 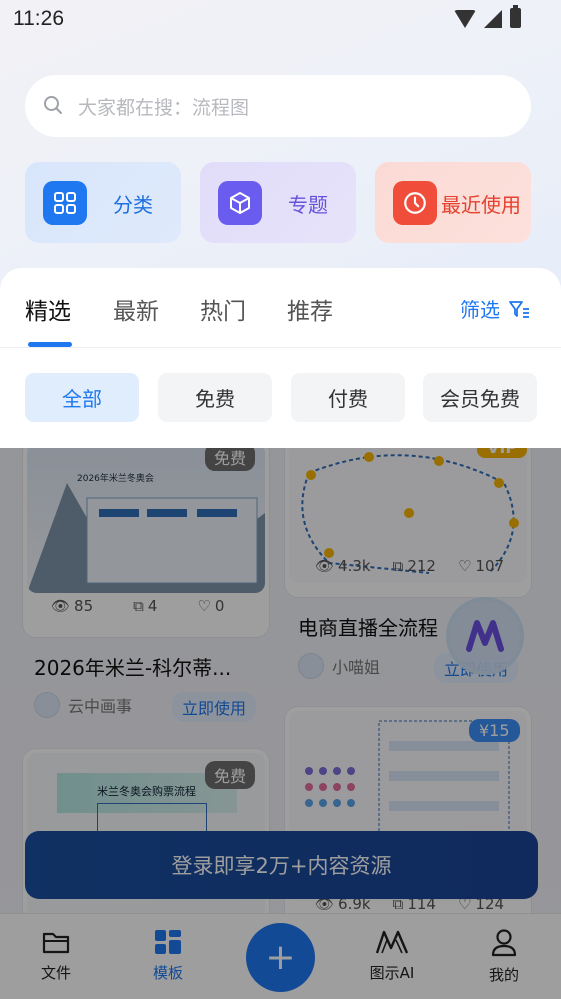 What do you see at coordinates (72, 606) in the screenshot?
I see `views-stat: 👁 85` at bounding box center [72, 606].